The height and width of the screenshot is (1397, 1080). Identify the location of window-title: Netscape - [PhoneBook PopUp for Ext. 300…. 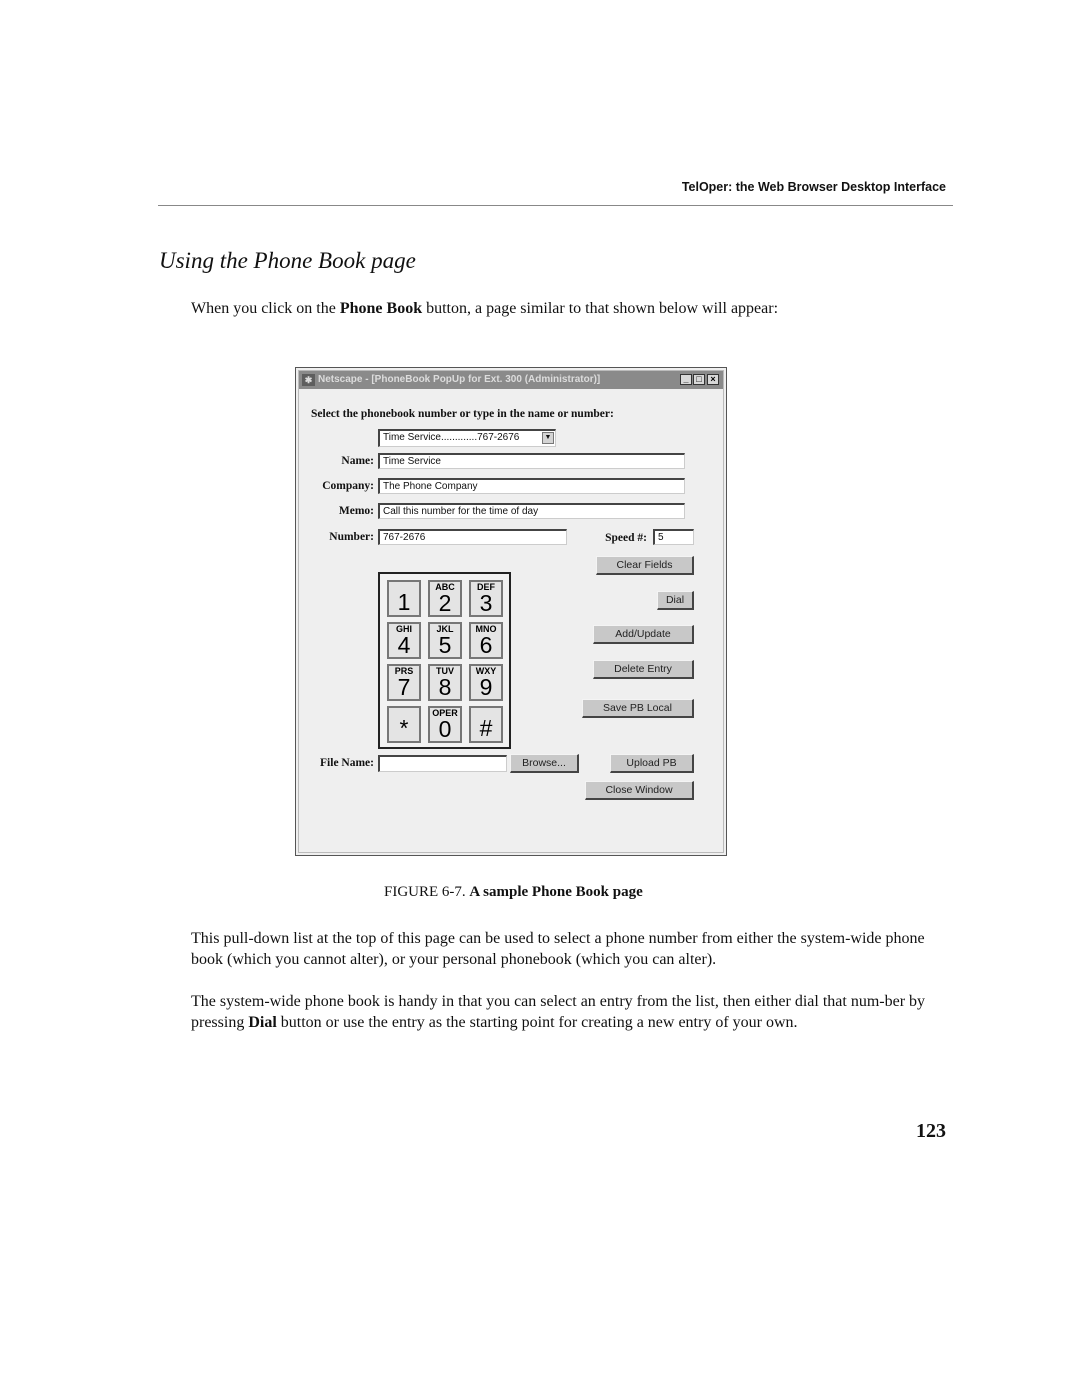
(459, 379).